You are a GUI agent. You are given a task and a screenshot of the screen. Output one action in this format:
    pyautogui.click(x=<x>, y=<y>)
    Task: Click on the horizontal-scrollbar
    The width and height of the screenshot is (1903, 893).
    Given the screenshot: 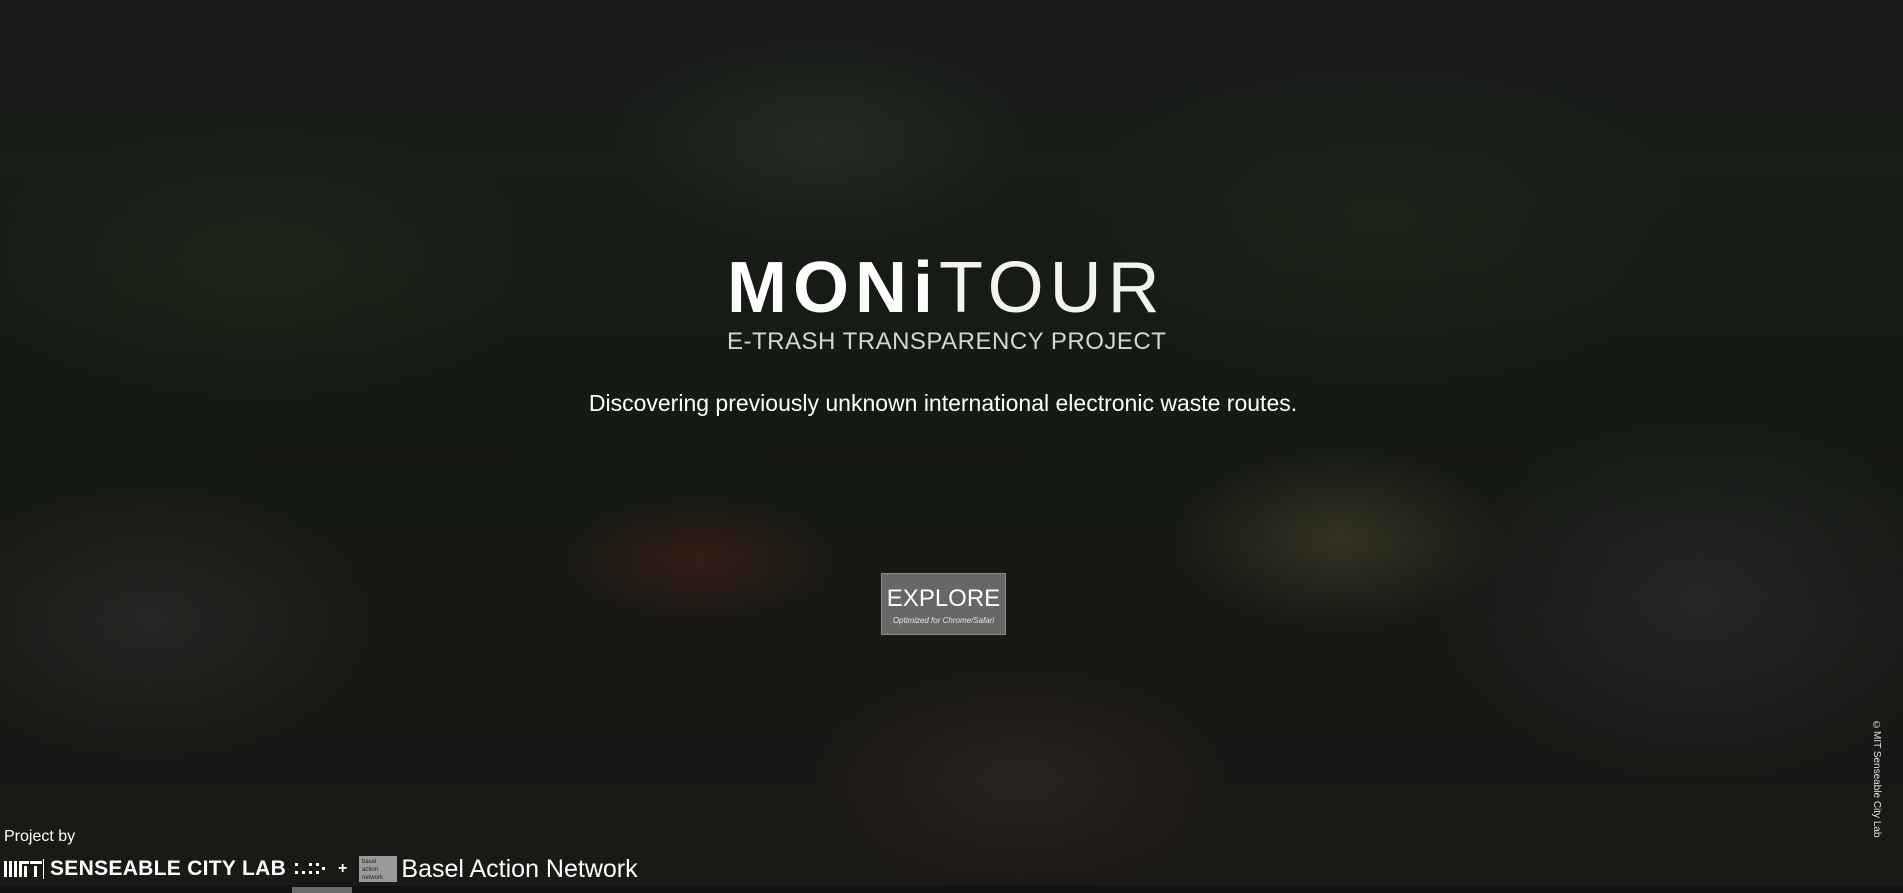 What is the action you would take?
    pyautogui.click(x=951, y=889)
    